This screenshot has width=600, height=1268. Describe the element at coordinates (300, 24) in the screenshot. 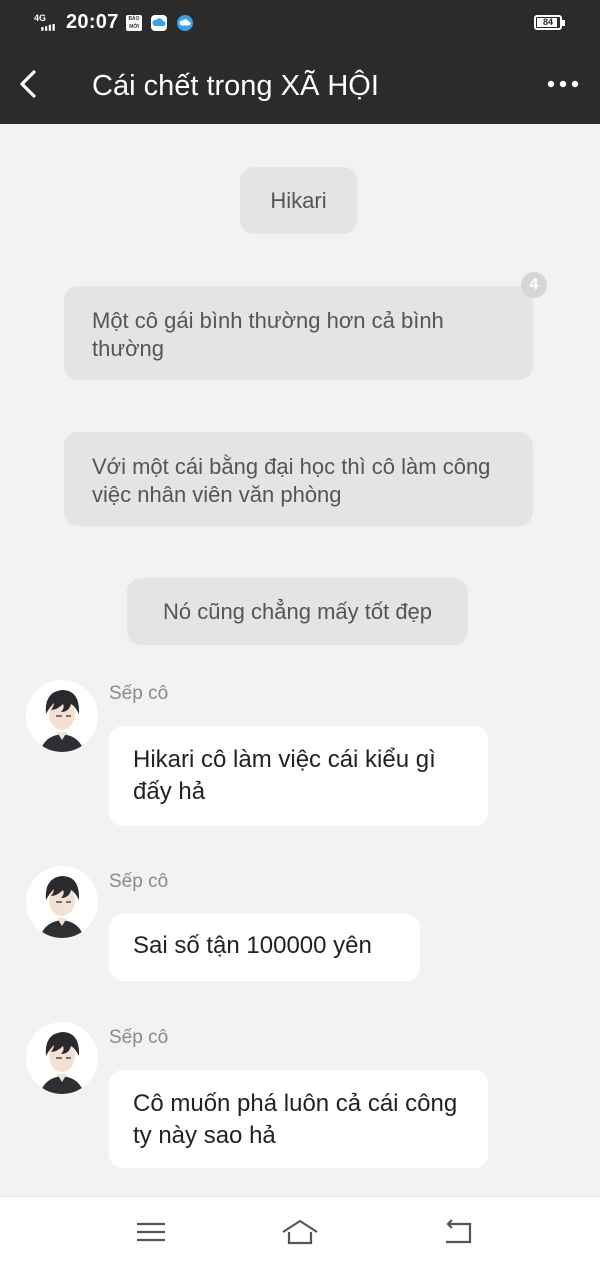

I see `status-bar: 4G 20:07 BÁO MỚI 84` at that location.